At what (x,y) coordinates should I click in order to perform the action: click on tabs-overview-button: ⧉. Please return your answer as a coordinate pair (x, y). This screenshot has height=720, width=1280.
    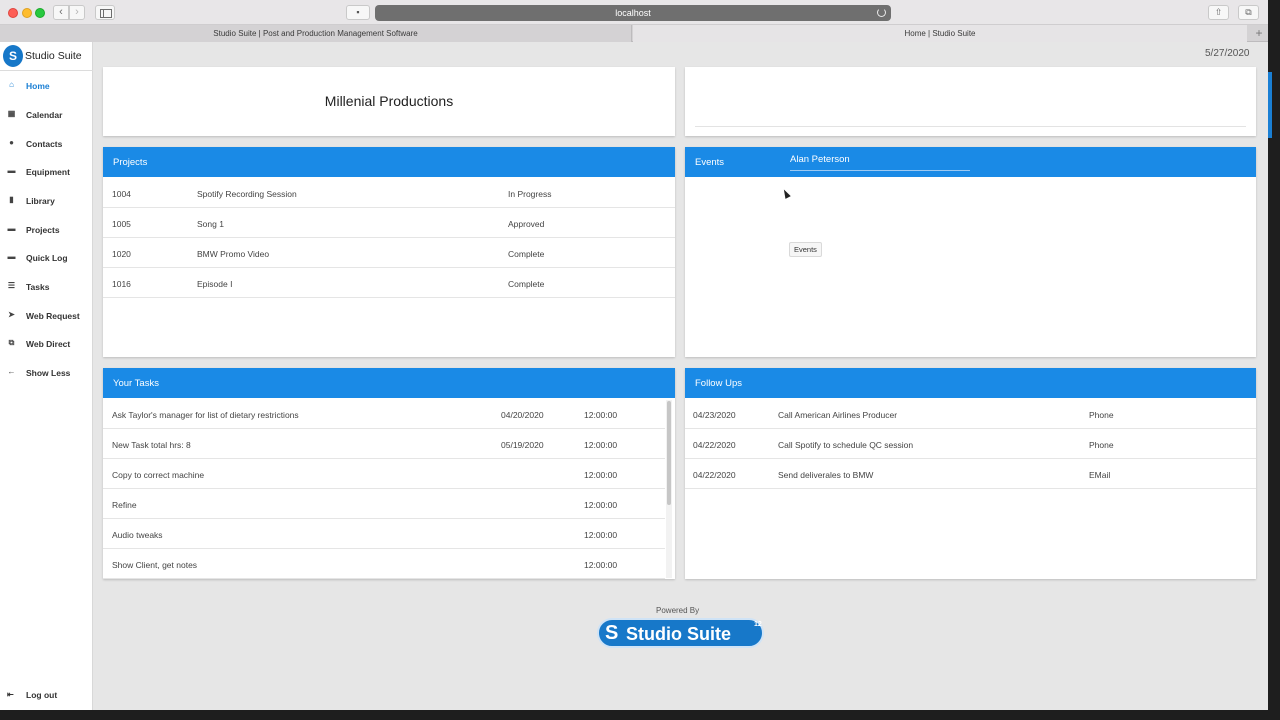
    Looking at the image, I should click on (1248, 12).